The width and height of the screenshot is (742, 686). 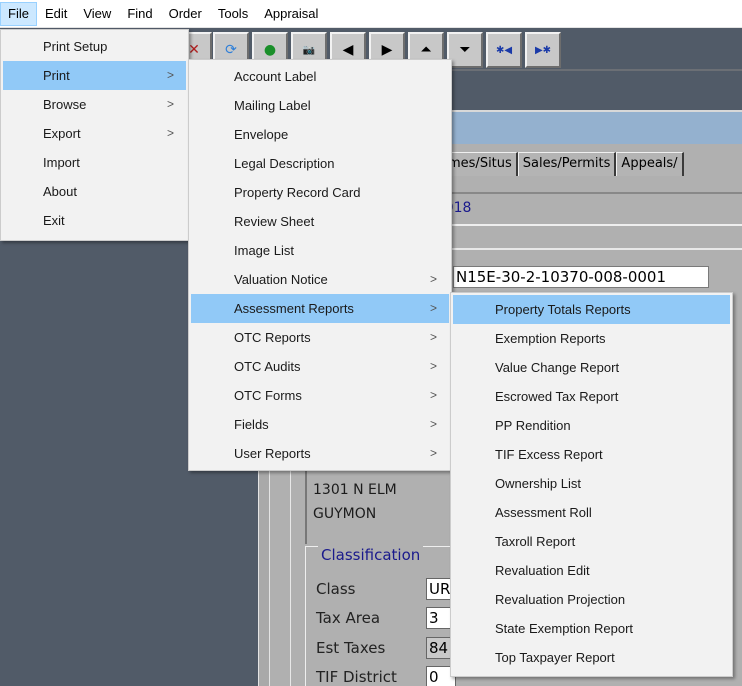 What do you see at coordinates (320, 134) in the screenshot?
I see `print-menu-item-envelope: Envelope` at bounding box center [320, 134].